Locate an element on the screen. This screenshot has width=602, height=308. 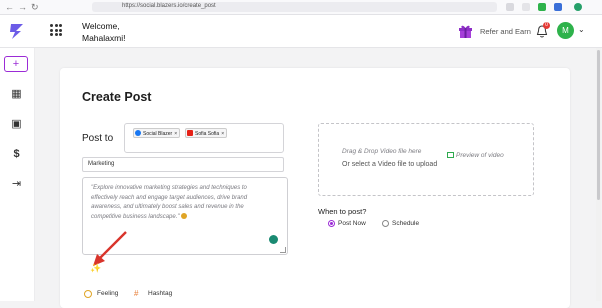
app-header: Welcome, Mahalaxmi! Refer and Earn 0 M ⌄ is located at coordinates (301, 31).